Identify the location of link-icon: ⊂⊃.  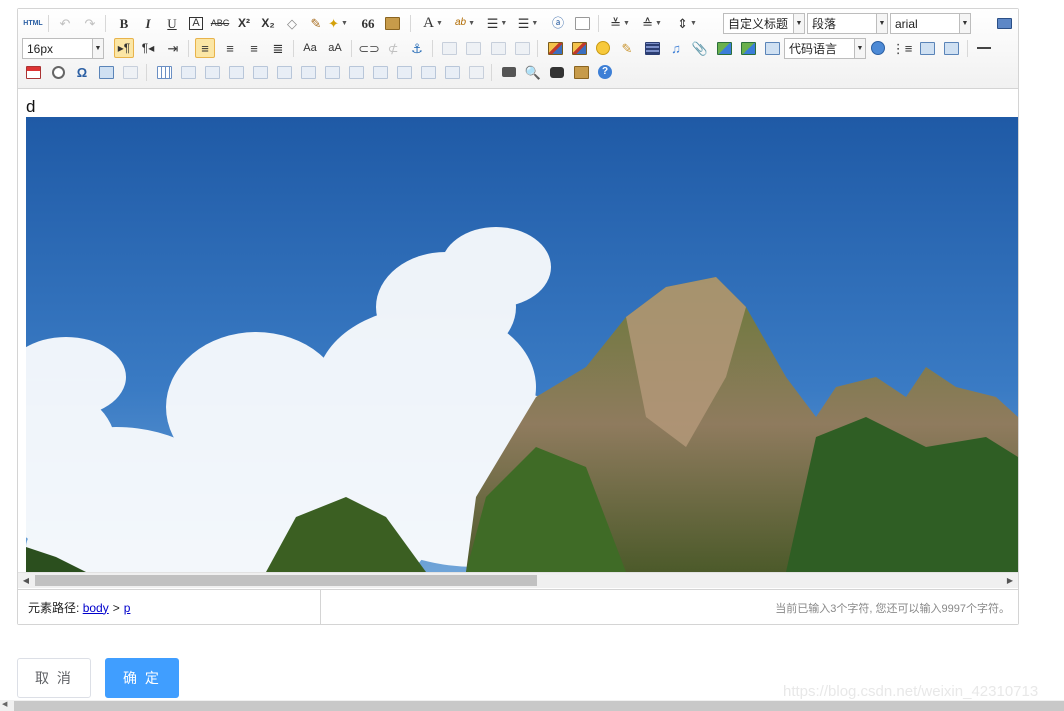
(369, 48).